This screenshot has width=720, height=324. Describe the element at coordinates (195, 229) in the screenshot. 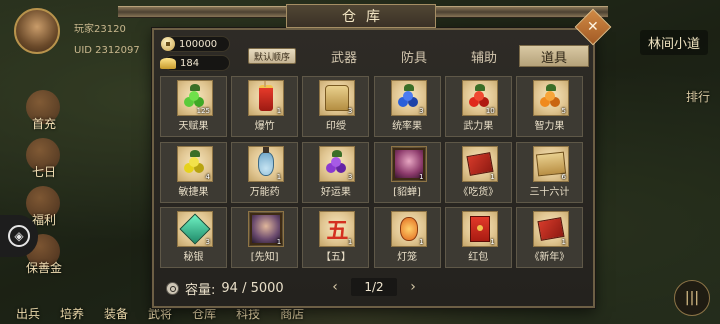

I see `mithril-gem-icon: 3` at that location.